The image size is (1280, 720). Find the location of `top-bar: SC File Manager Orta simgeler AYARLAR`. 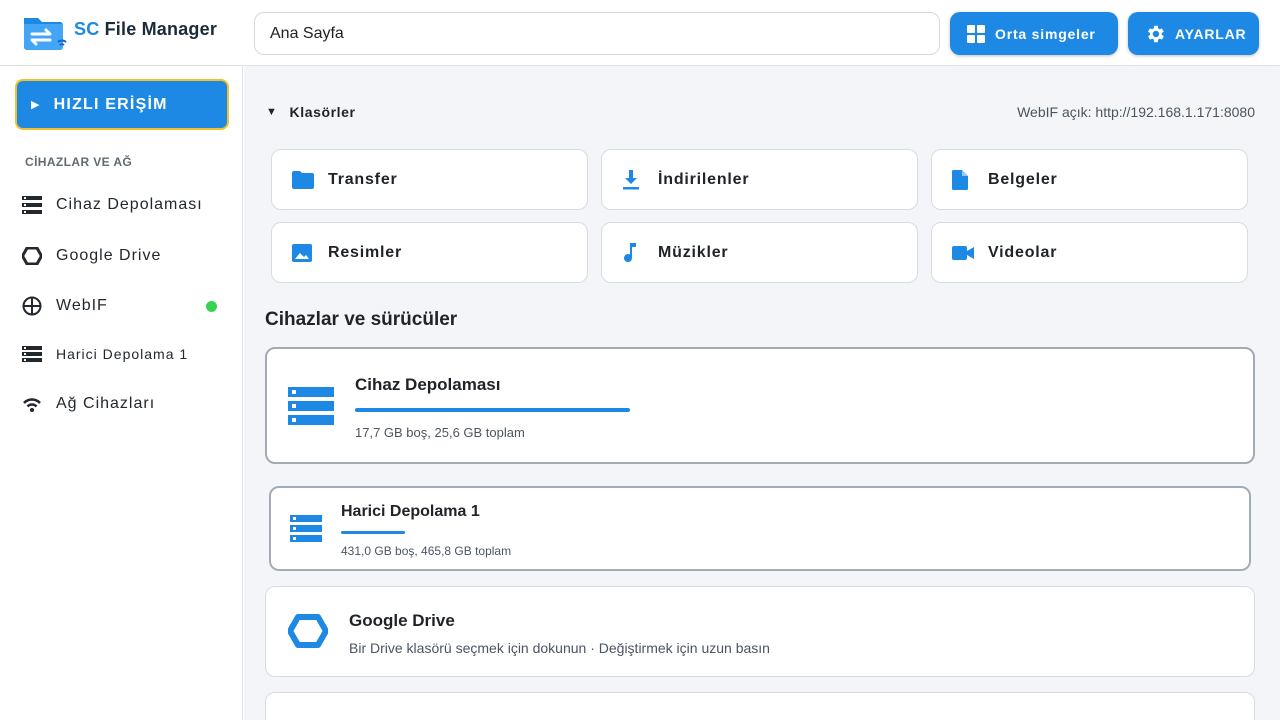

top-bar: SC File Manager Orta simgeler AYARLAR is located at coordinates (640, 33).